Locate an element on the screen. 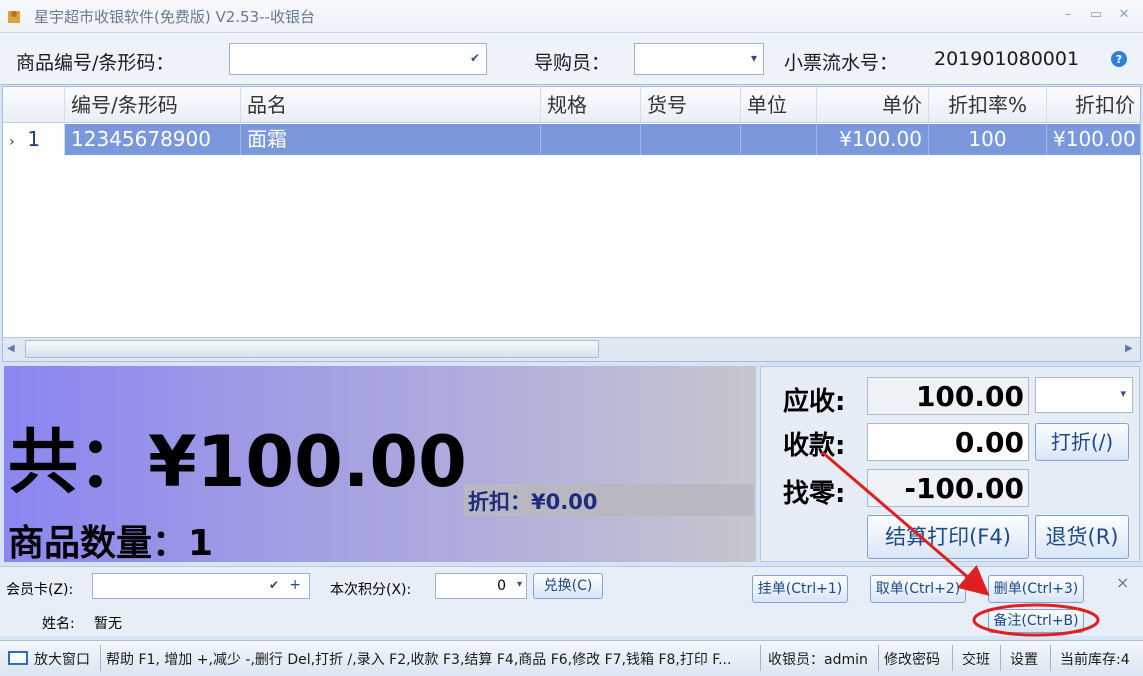 This screenshot has width=1143, height=676. paid-input: 0.00 is located at coordinates (948, 442).